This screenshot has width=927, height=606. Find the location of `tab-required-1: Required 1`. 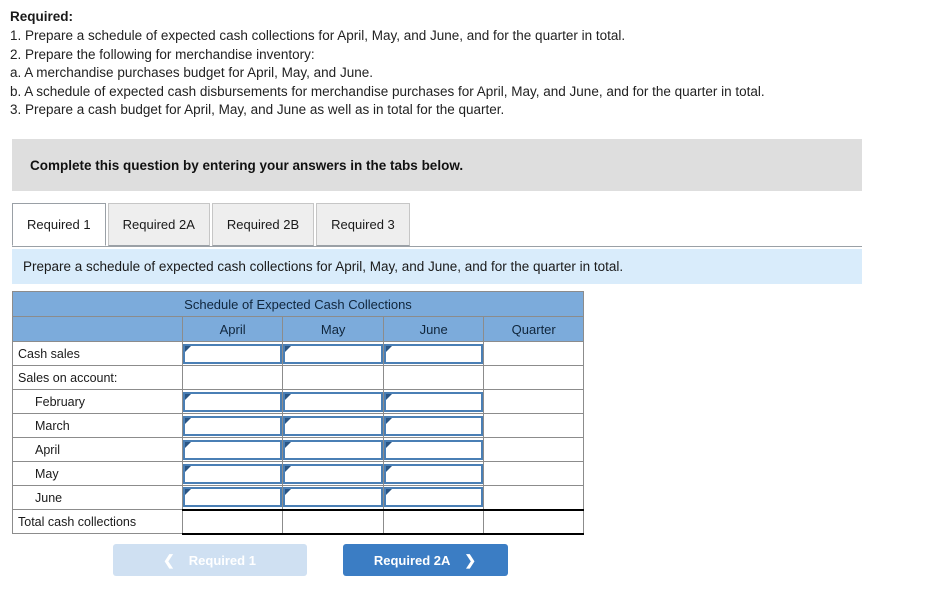

tab-required-1: Required 1 is located at coordinates (59, 224).